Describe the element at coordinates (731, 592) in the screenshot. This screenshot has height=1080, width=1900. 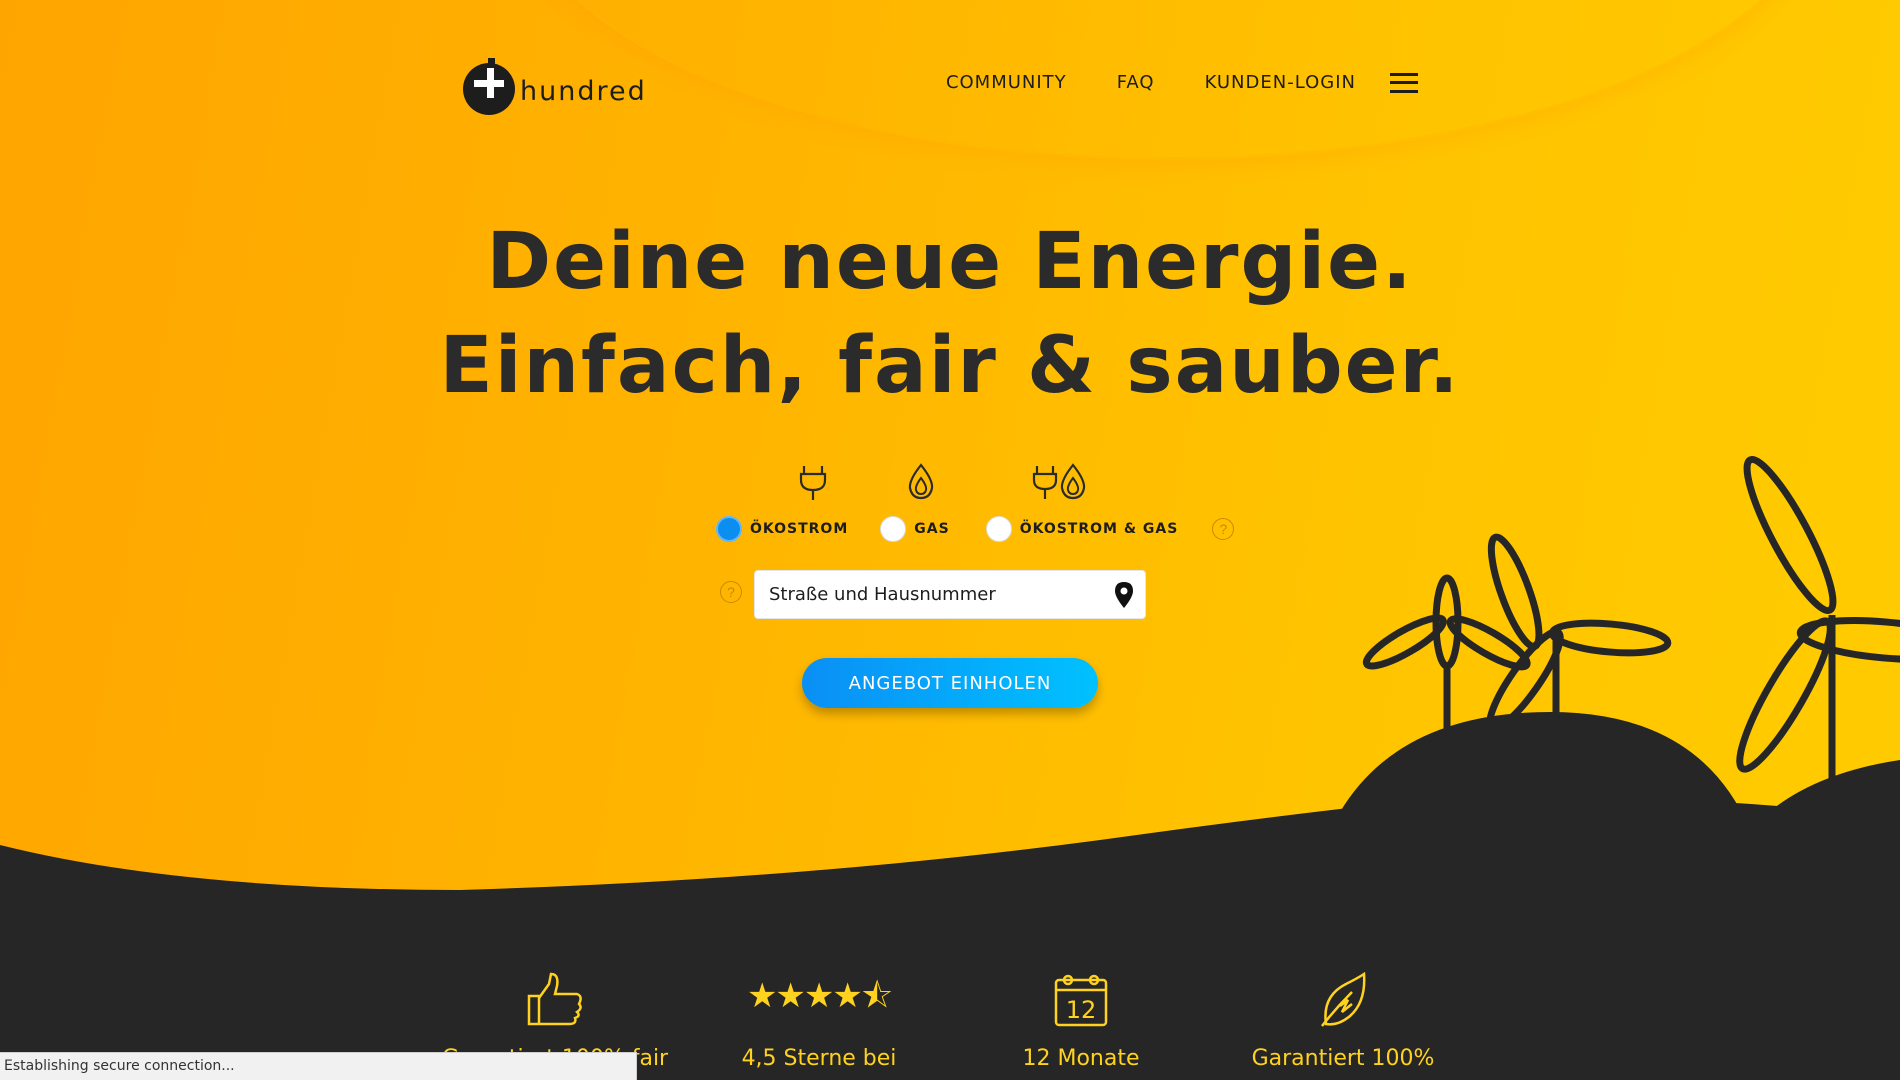
I see `address-help-icon: ?` at that location.